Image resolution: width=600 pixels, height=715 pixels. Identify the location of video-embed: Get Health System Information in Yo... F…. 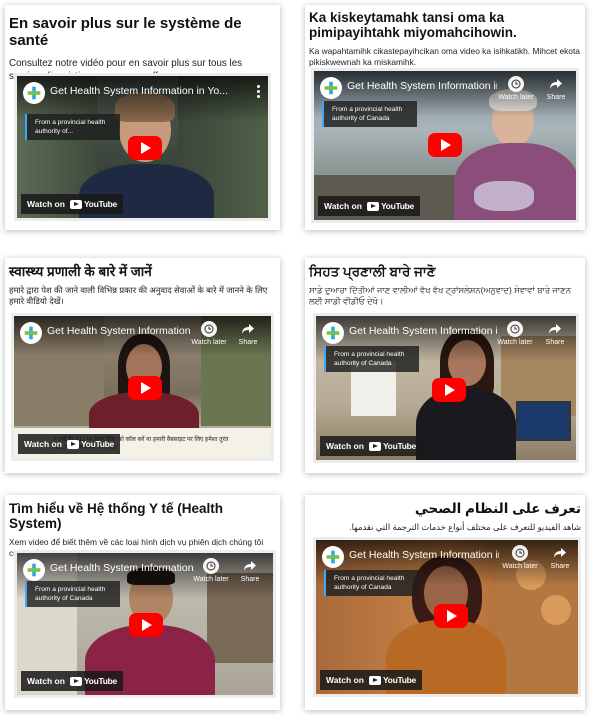
(142, 147).